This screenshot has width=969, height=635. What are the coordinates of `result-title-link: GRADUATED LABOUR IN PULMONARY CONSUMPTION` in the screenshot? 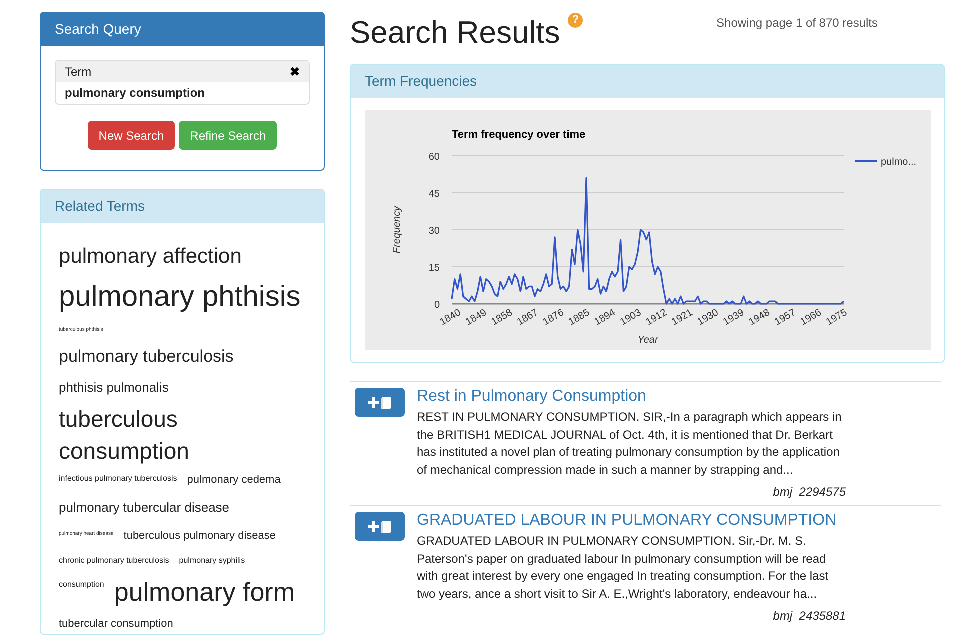 It's located at (631, 521).